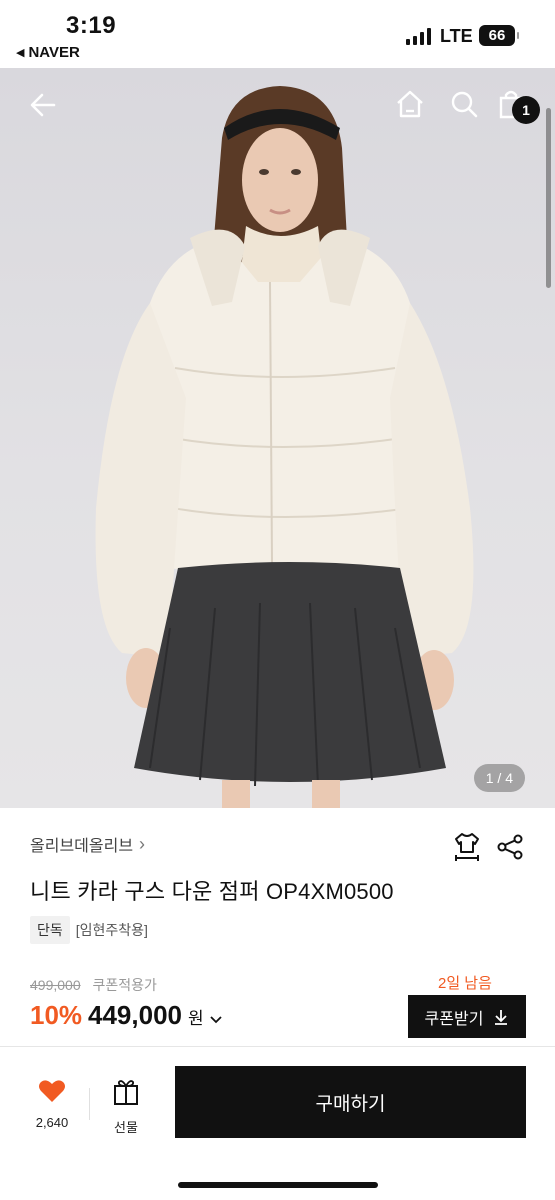 The height and width of the screenshot is (1200, 555). What do you see at coordinates (20, 53) in the screenshot?
I see `back-triangle-icon: ◀` at bounding box center [20, 53].